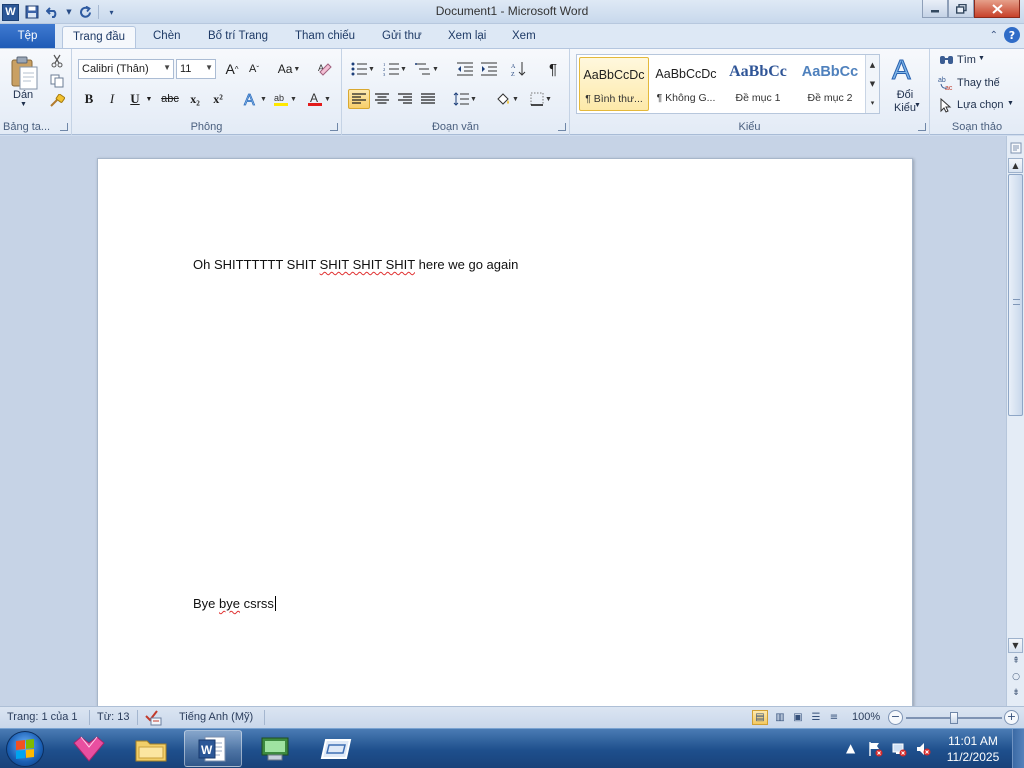 The image size is (1024, 768). Describe the element at coordinates (465, 69) in the screenshot. I see `decrease-indent-icon` at that location.